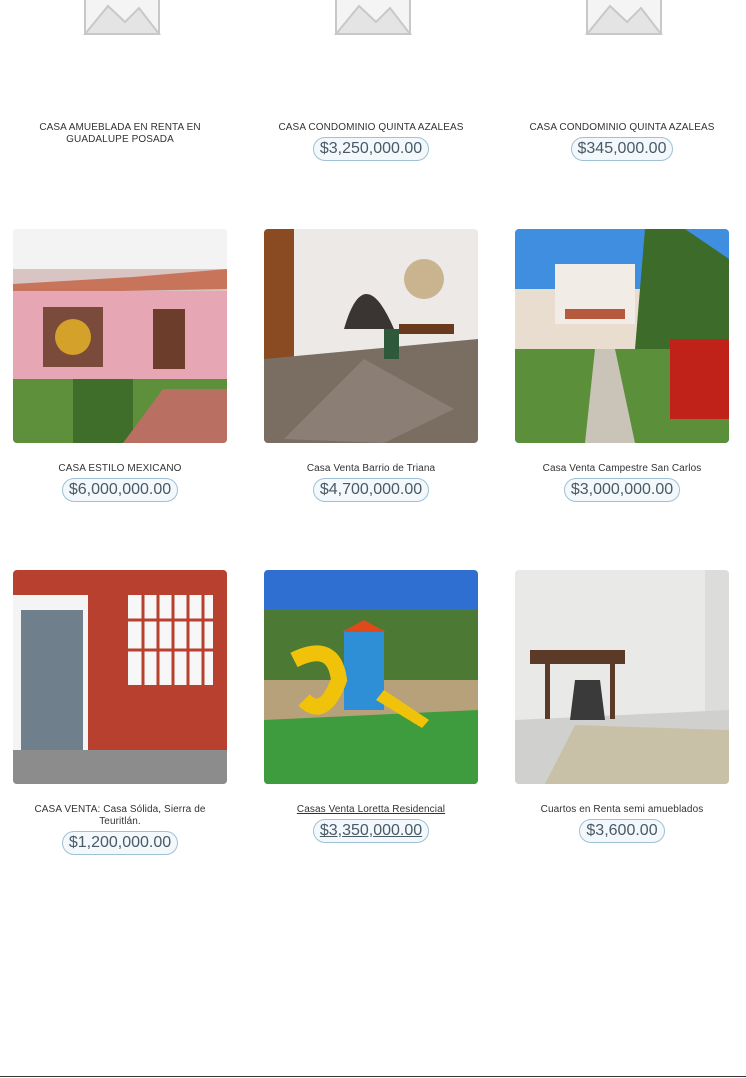 The width and height of the screenshot is (746, 1078). I want to click on price-badge: $3,000,000.00, so click(622, 490).